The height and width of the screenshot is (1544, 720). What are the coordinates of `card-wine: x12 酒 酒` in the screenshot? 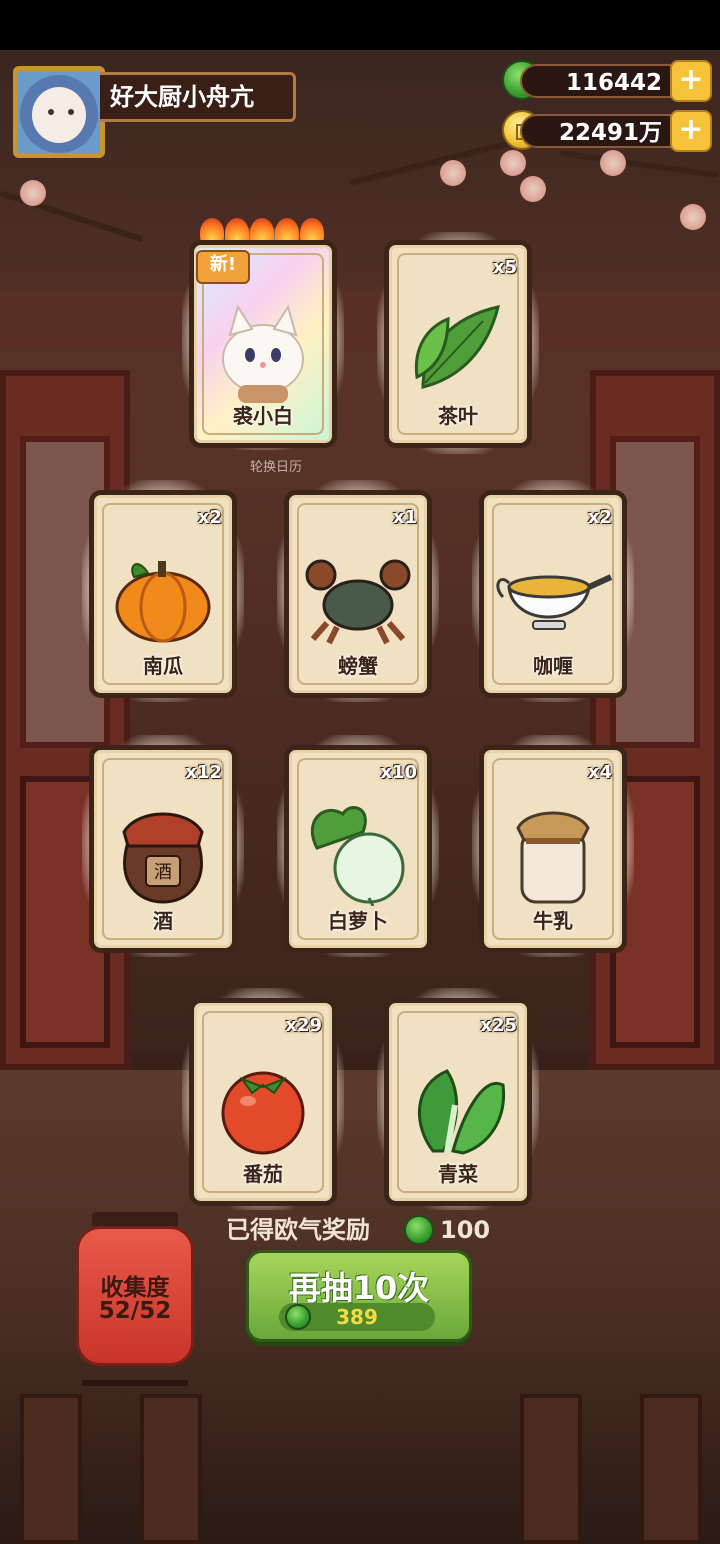 It's located at (163, 849).